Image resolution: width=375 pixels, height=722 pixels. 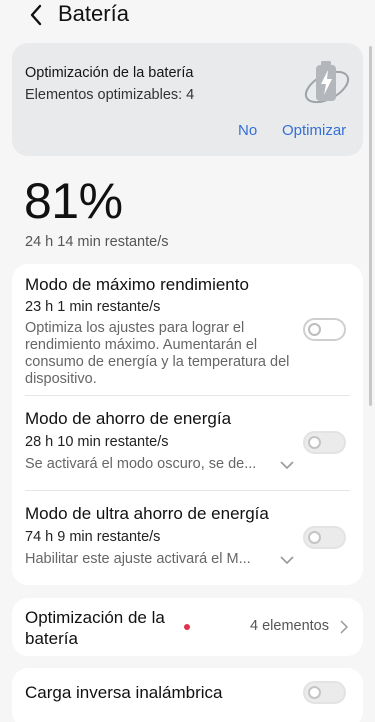 What do you see at coordinates (109, 73) in the screenshot?
I see `optimization-card-title: Optimización de la batería` at bounding box center [109, 73].